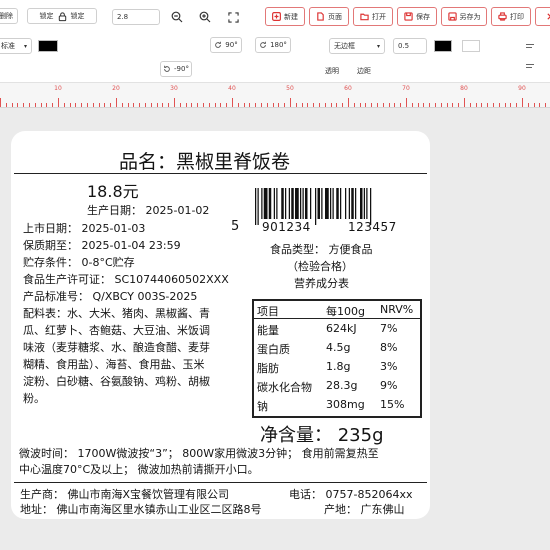 The image size is (550, 550). What do you see at coordinates (389, 347) in the screenshot?
I see `nutrition-cell: 8%` at bounding box center [389, 347].